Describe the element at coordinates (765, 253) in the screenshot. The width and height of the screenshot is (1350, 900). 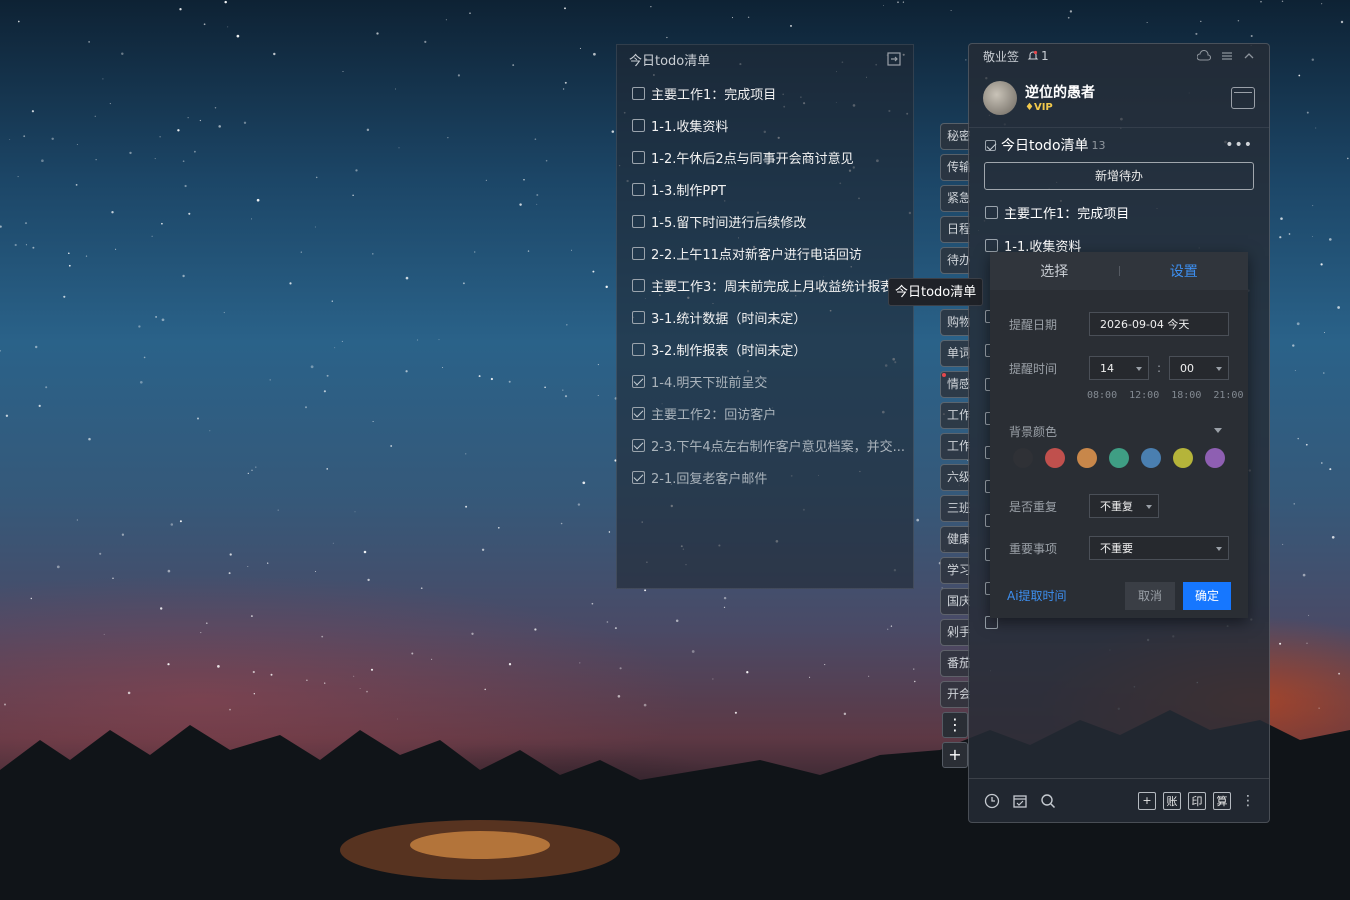
I see `todo-item: 2-2.上午11点对新客户进行电话回访` at that location.